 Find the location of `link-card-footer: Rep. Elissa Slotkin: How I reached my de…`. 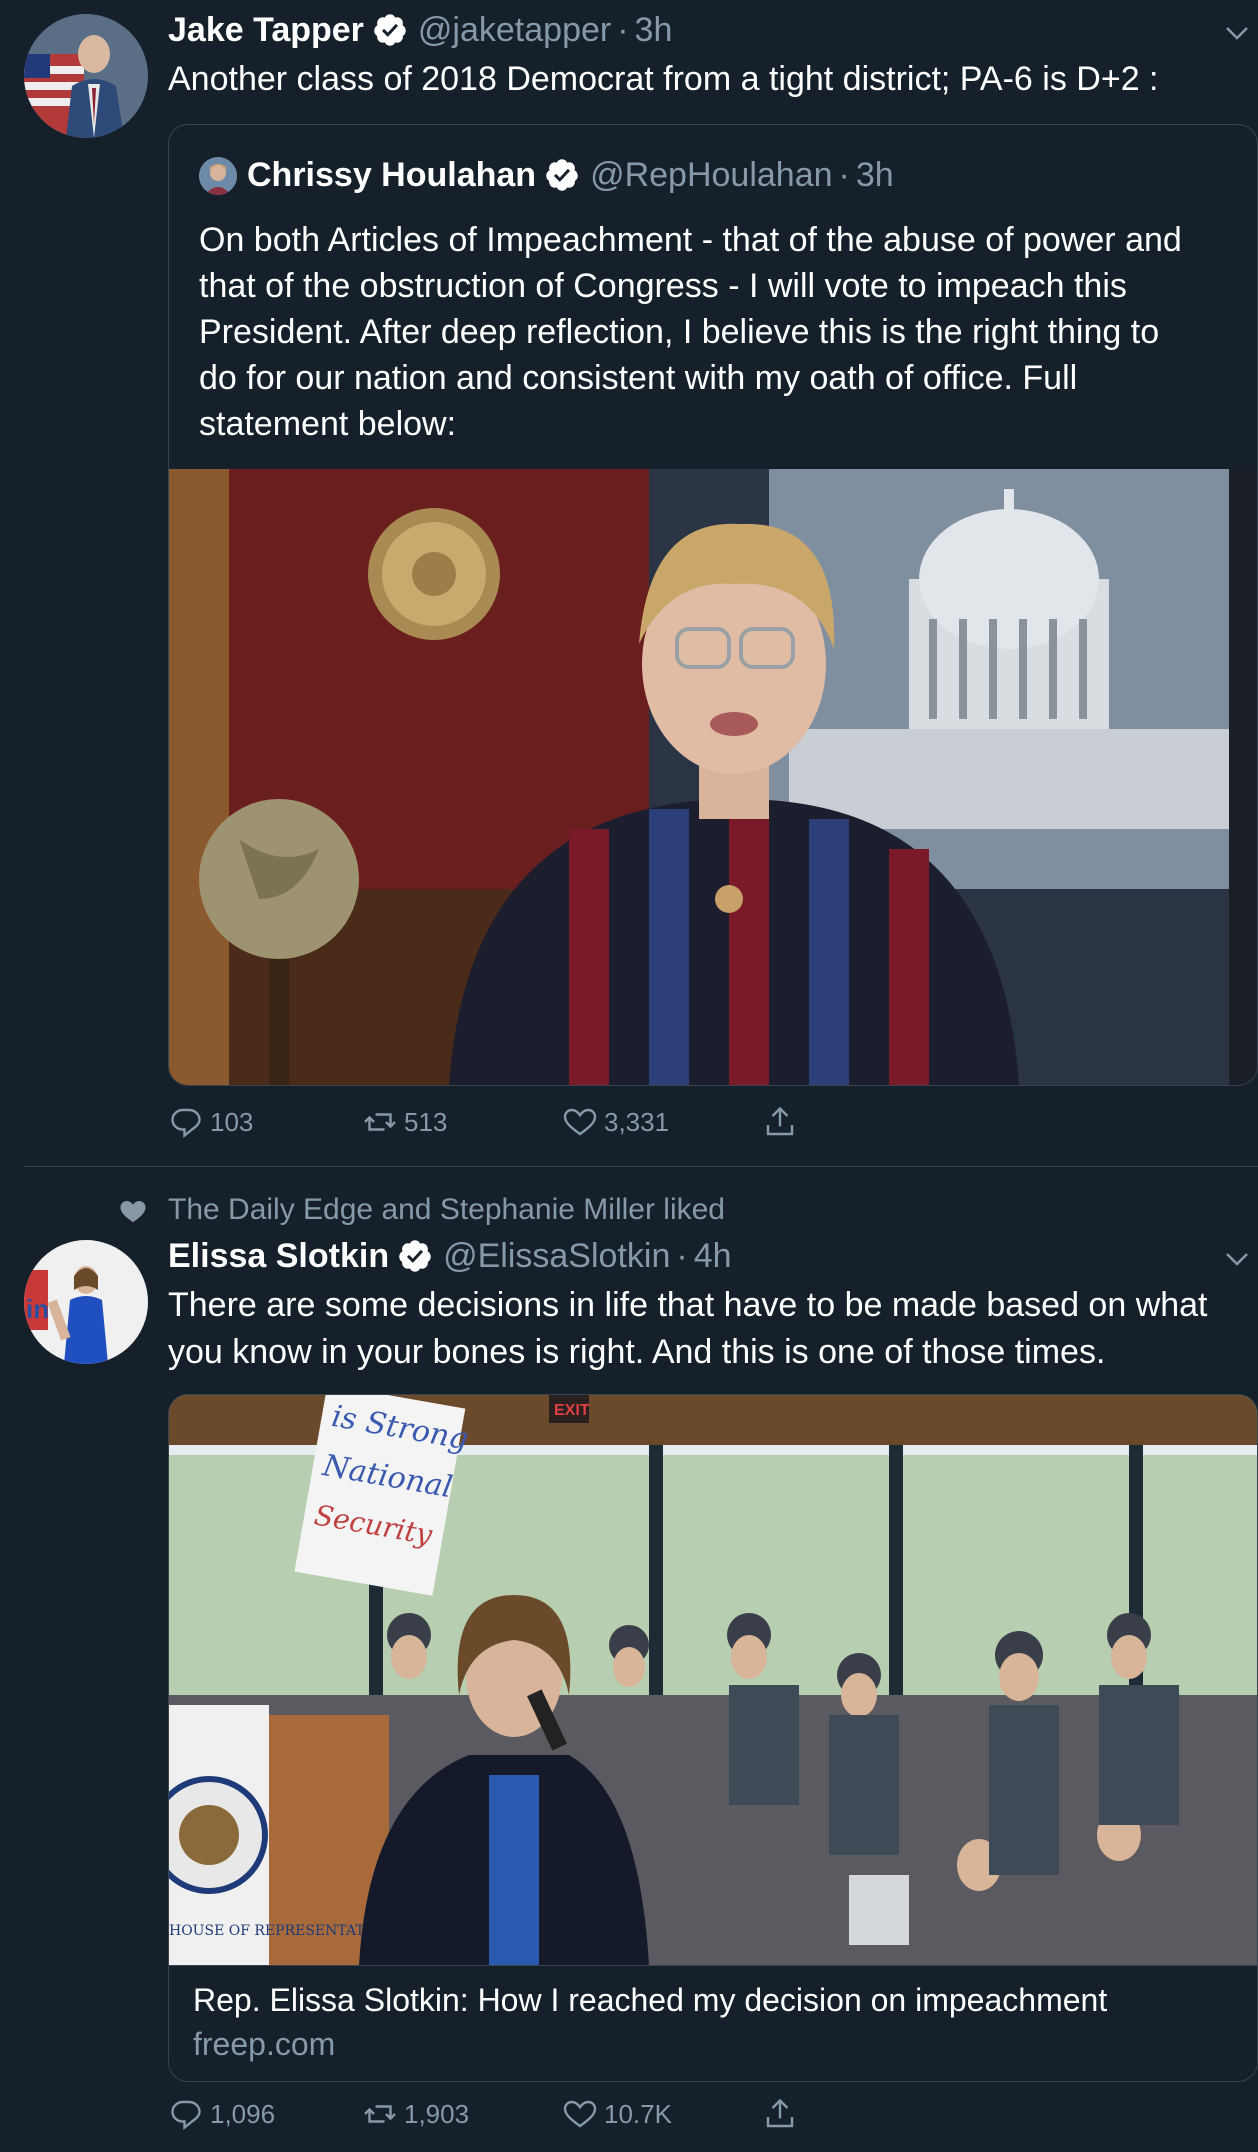

link-card-footer: Rep. Elissa Slotkin: How I reached my de… is located at coordinates (713, 2023).